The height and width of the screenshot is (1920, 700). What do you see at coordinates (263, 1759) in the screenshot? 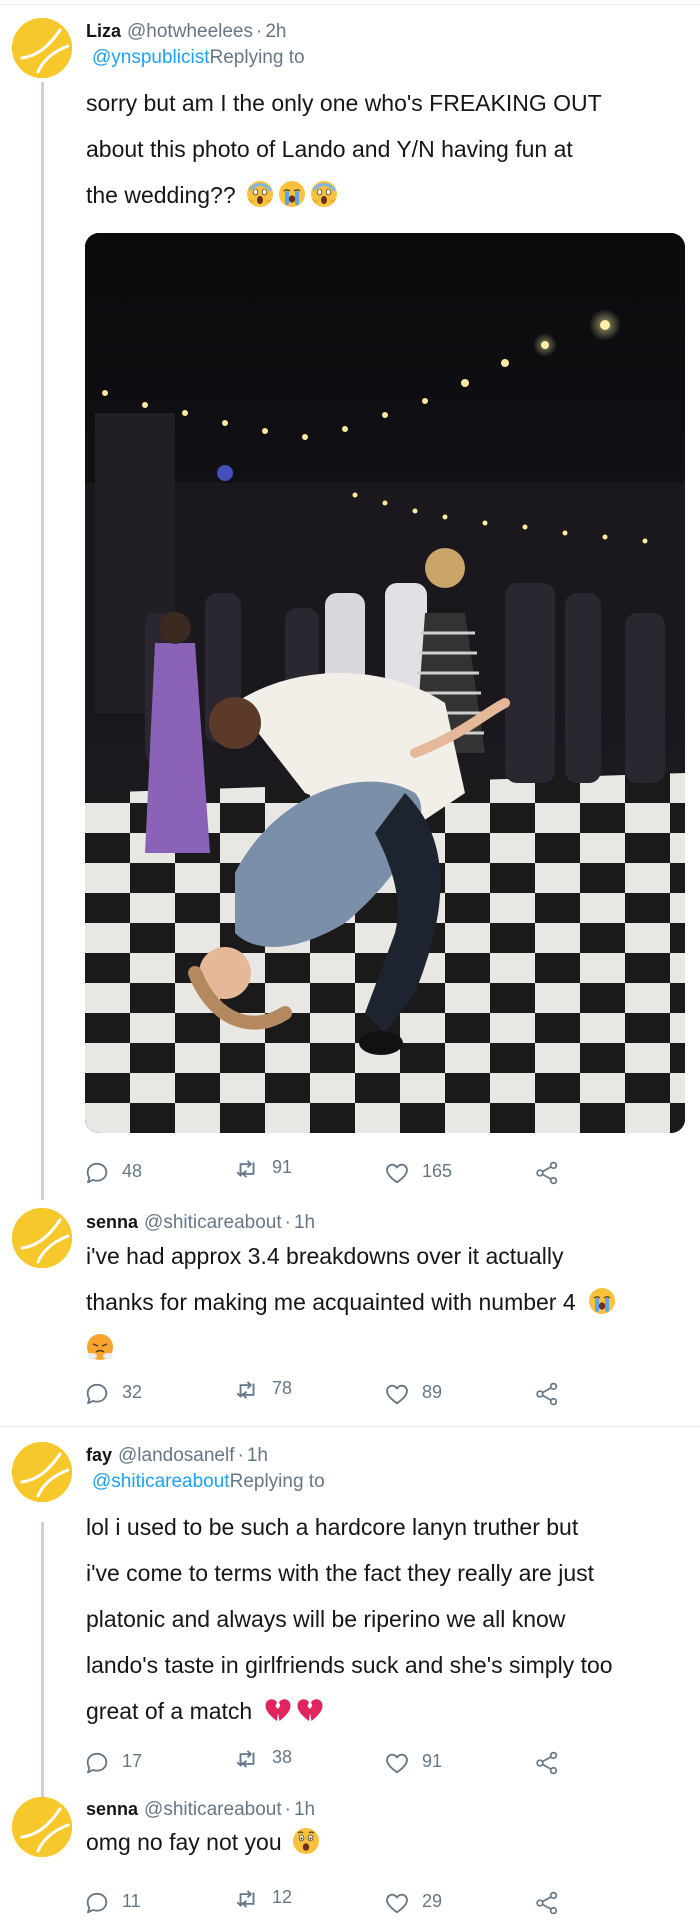
I see `retweet-button: 38` at bounding box center [263, 1759].